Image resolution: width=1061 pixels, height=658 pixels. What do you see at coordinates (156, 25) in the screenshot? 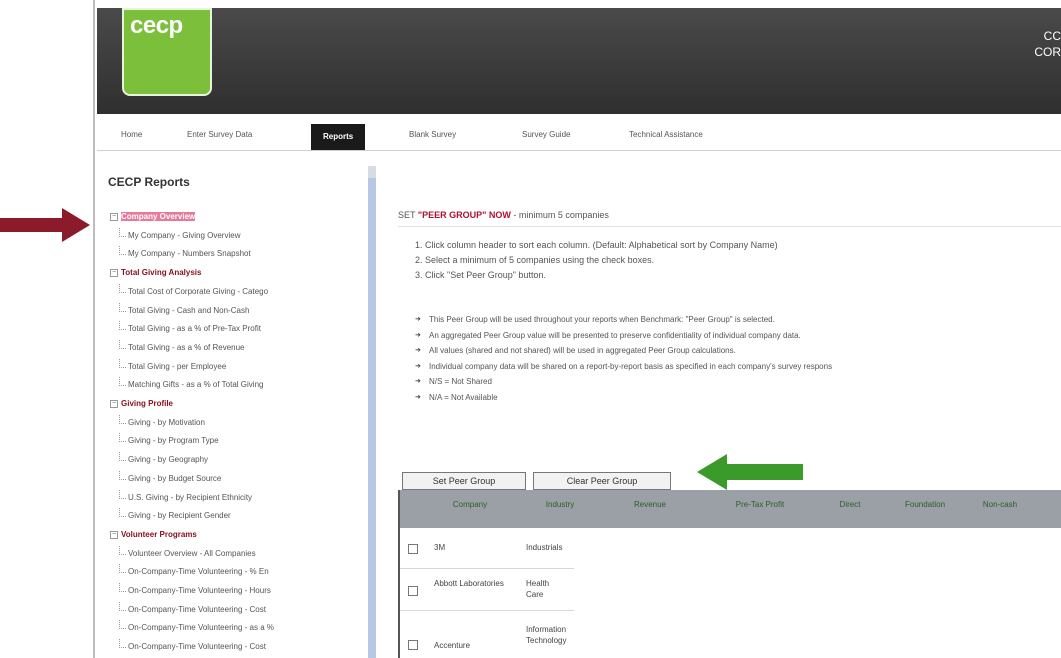
I see `logo-text: cecp` at bounding box center [156, 25].